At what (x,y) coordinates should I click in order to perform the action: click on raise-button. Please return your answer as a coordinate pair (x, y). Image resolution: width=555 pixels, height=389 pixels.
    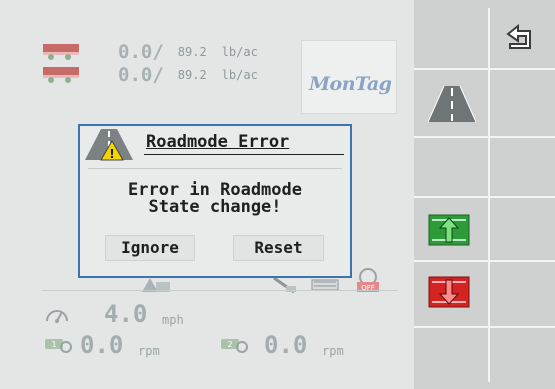
    Looking at the image, I should click on (449, 230).